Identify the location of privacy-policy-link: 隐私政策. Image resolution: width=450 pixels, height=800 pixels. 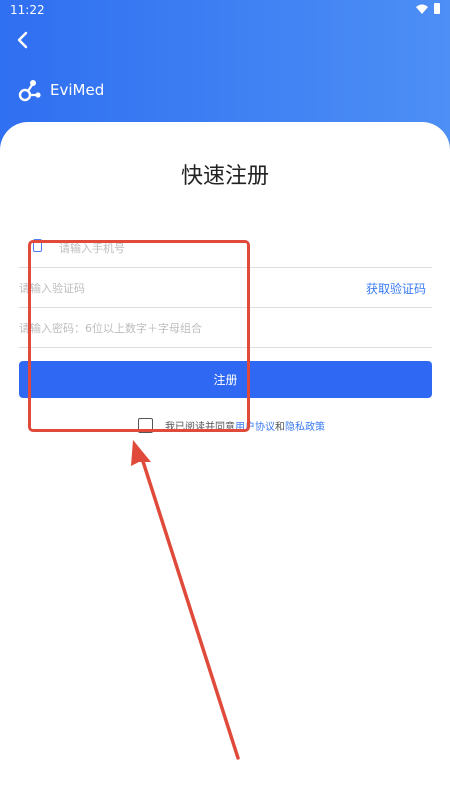
(305, 427).